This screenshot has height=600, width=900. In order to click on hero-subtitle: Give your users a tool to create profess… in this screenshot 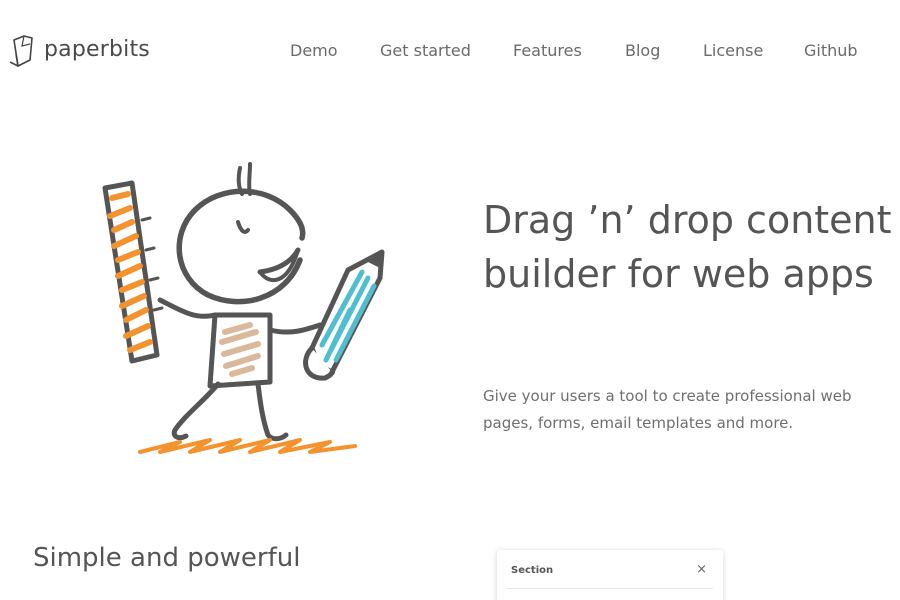, I will do `click(667, 409)`.